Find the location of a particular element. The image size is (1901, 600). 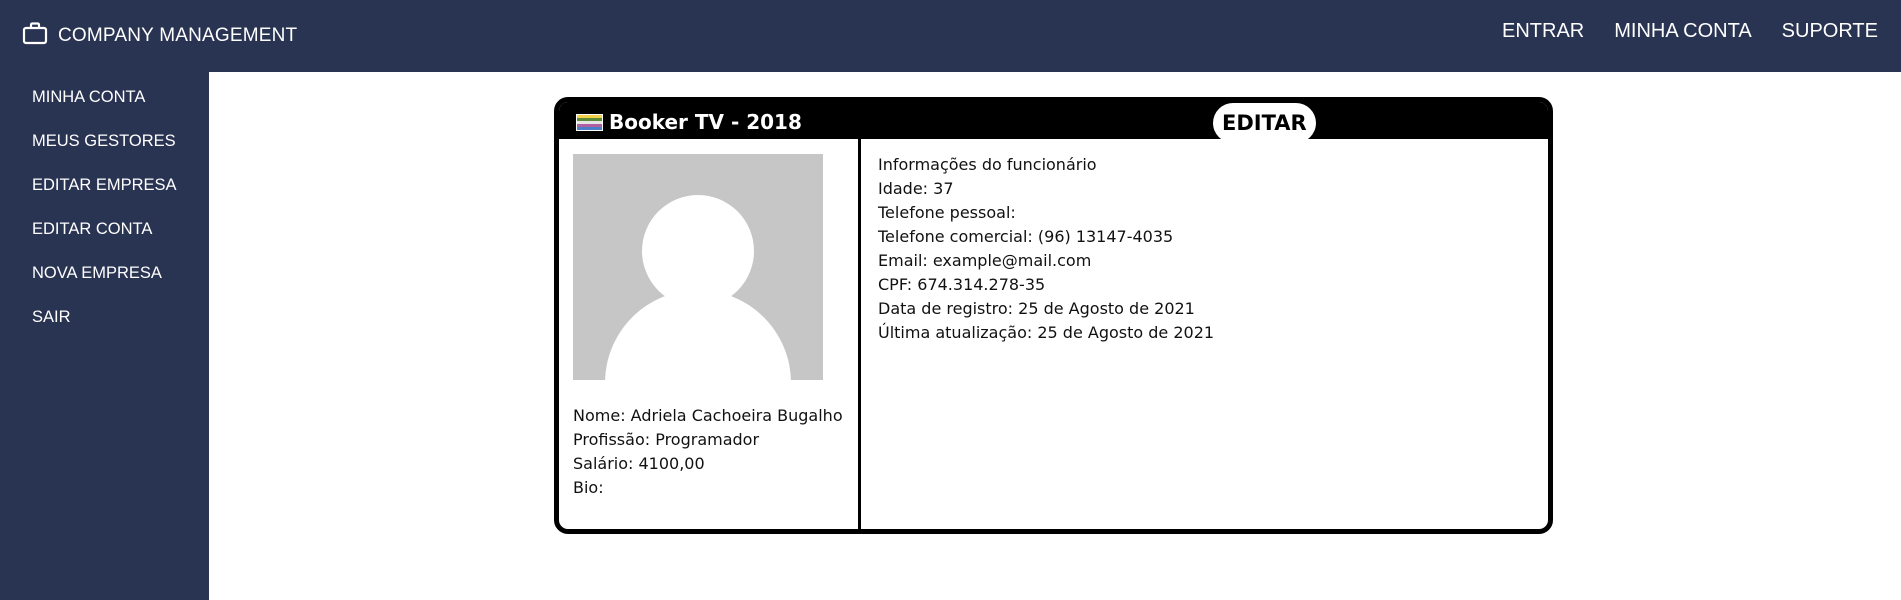

card-title: Booker TV - 2018 is located at coordinates (689, 122).